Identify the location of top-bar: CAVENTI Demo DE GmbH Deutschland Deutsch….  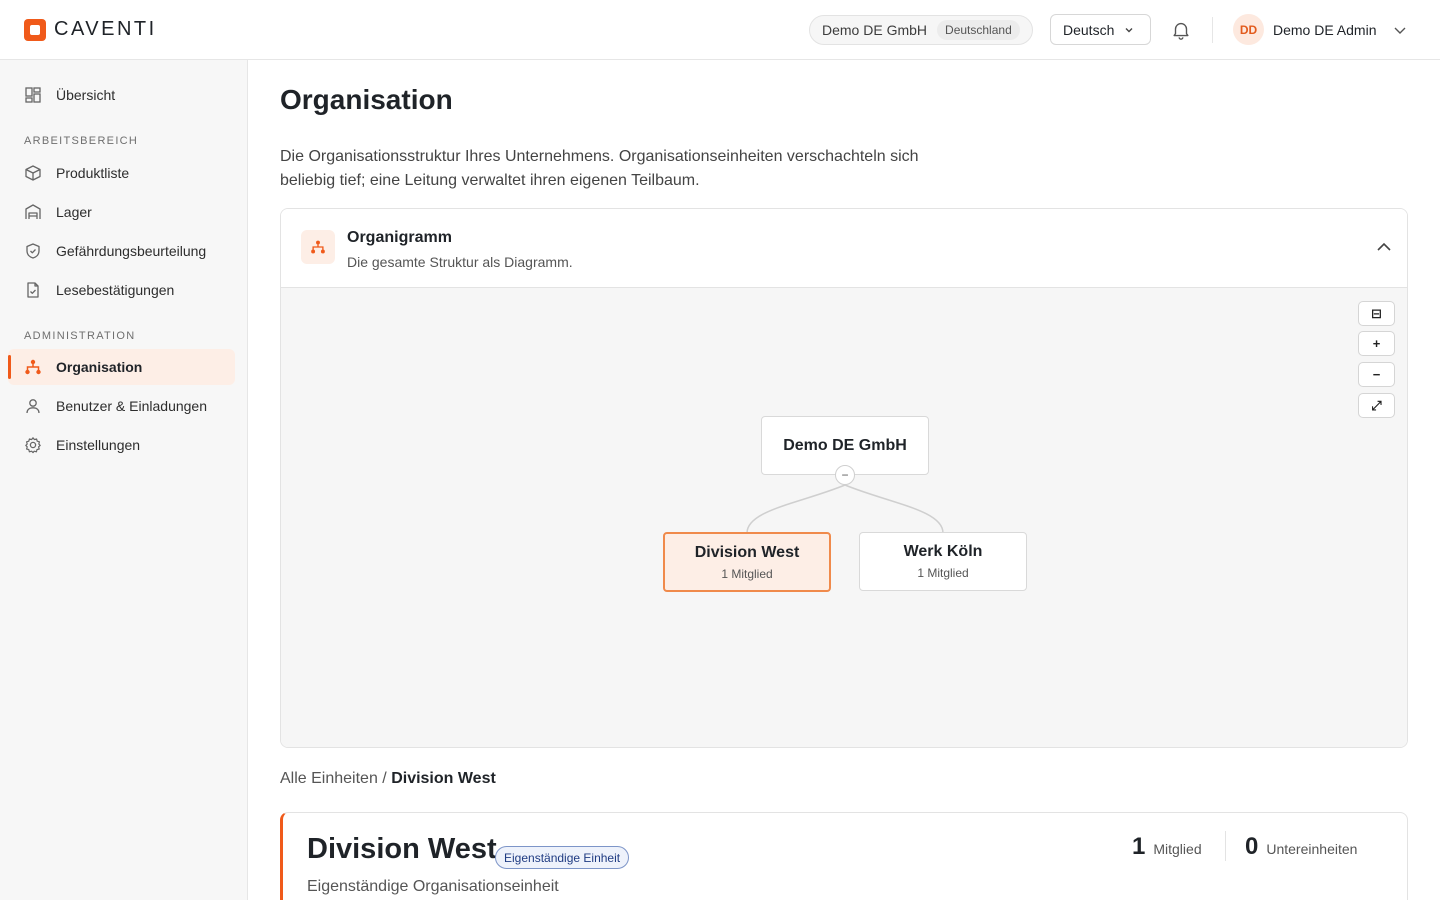
(720, 30).